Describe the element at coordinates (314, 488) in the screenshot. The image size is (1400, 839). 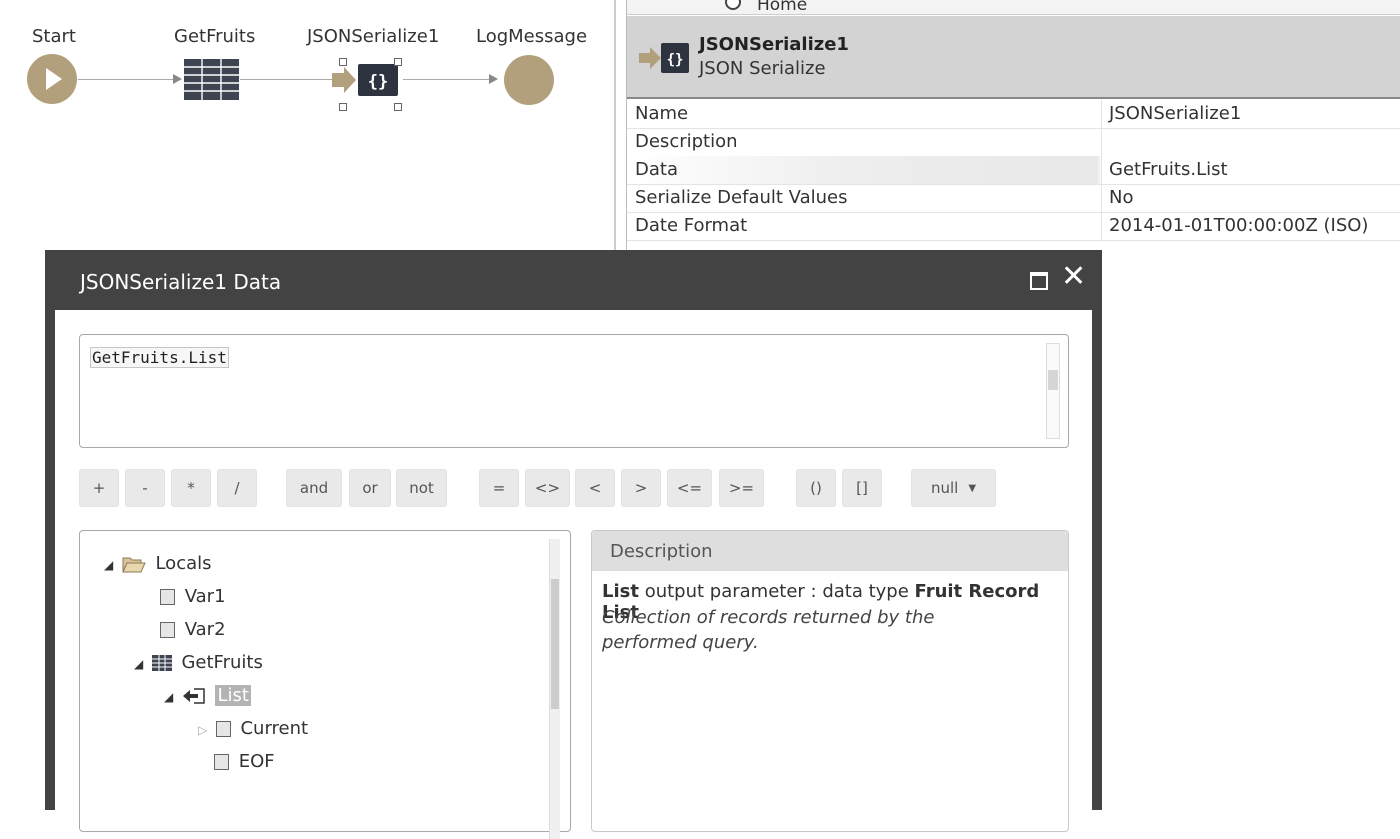
I see `operator-and-button: and` at that location.